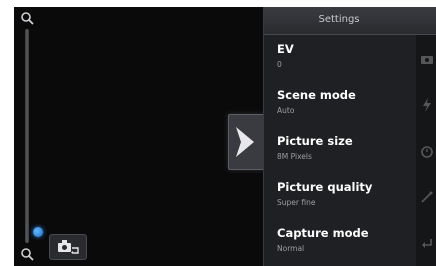 The height and width of the screenshot is (266, 436). What do you see at coordinates (285, 49) in the screenshot?
I see `setting-label: EV` at bounding box center [285, 49].